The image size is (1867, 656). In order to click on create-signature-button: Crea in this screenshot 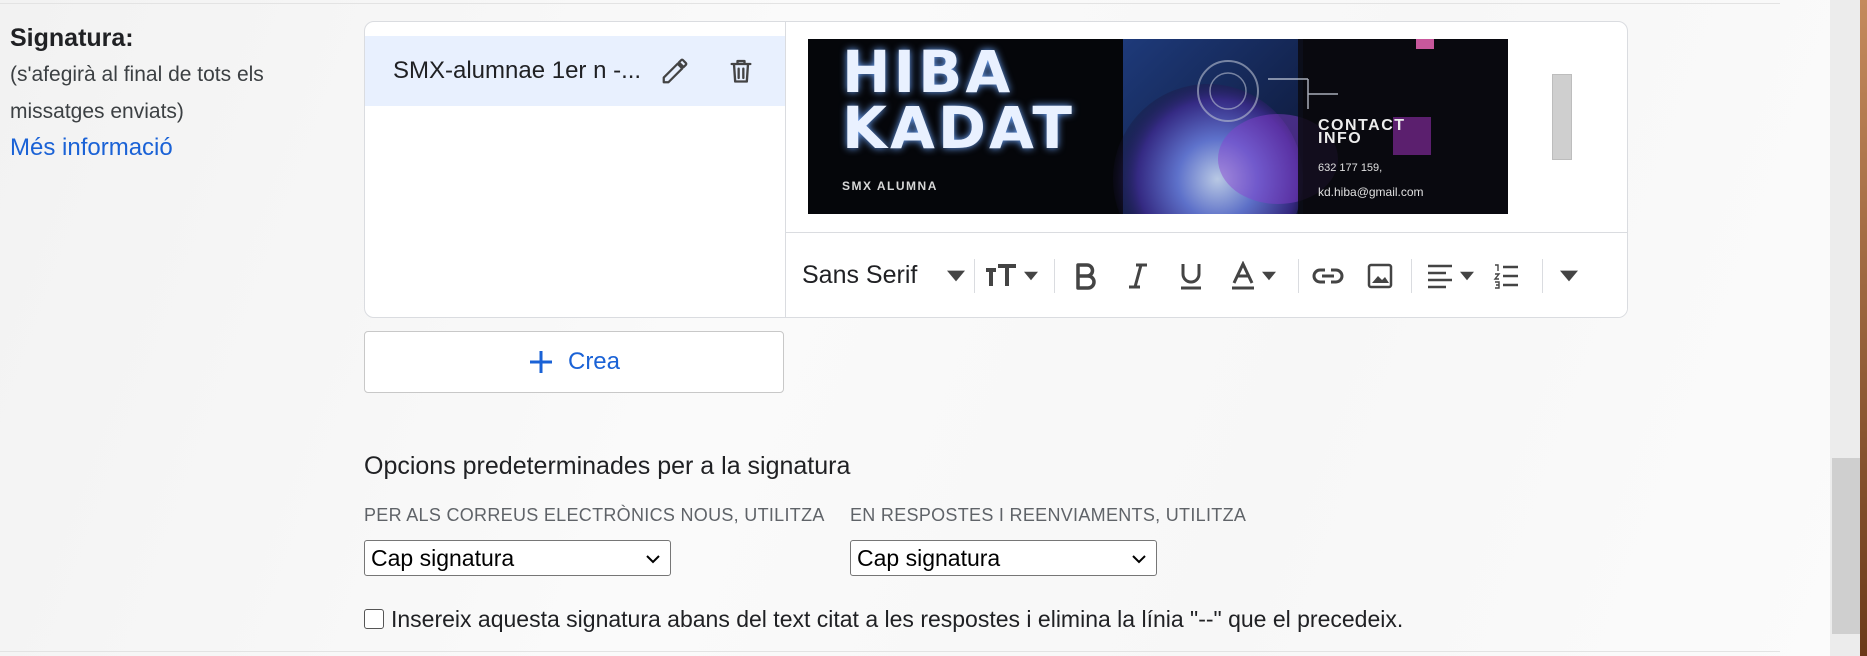, I will do `click(574, 362)`.